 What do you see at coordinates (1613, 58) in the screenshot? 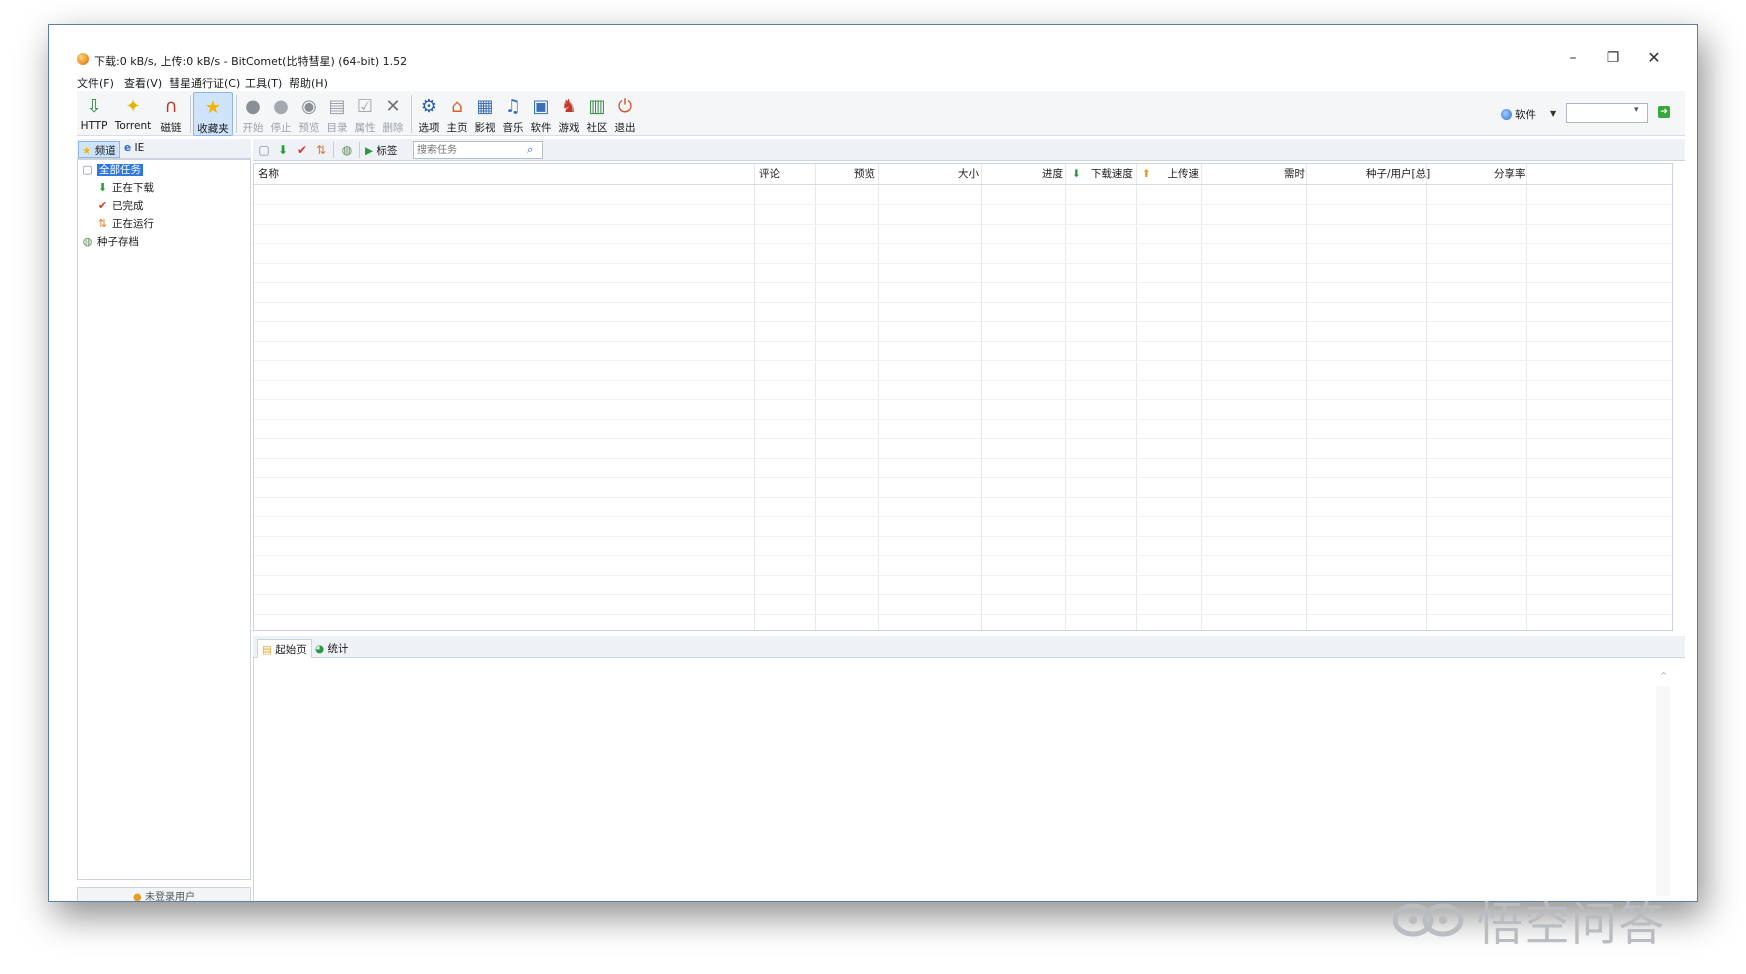
I see `restore-button: ❐` at bounding box center [1613, 58].